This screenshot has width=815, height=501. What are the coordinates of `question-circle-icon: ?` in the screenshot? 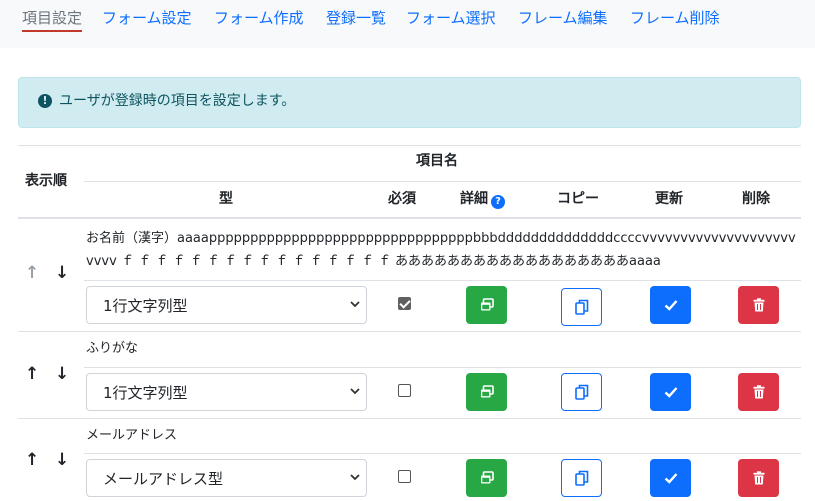 It's located at (498, 202).